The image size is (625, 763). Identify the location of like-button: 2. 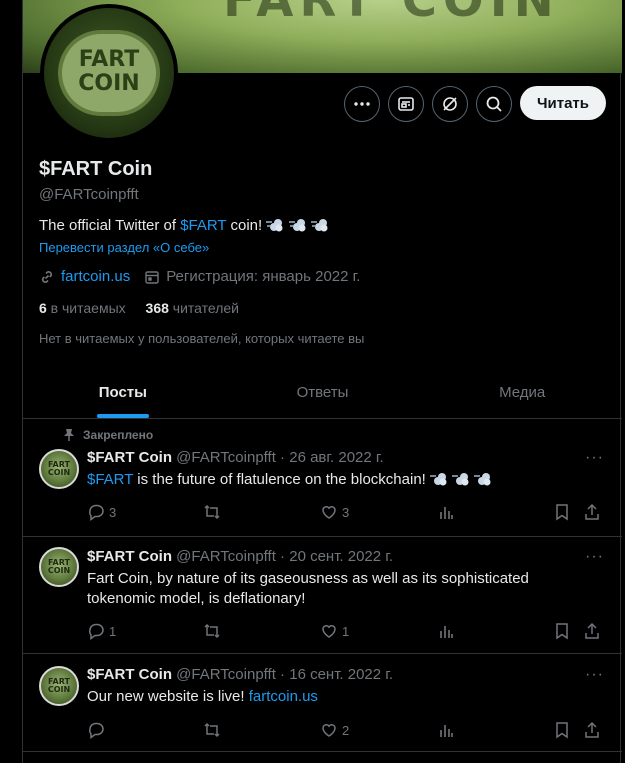
(334, 730).